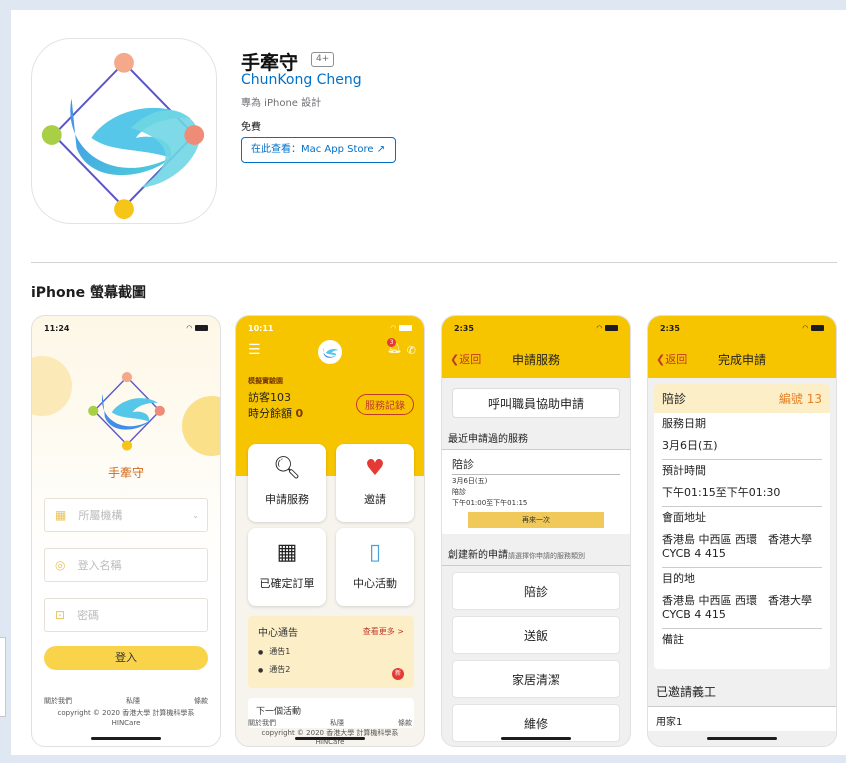  What do you see at coordinates (383, 631) in the screenshot?
I see `view-more-link: 查看更多 >` at bounding box center [383, 631].